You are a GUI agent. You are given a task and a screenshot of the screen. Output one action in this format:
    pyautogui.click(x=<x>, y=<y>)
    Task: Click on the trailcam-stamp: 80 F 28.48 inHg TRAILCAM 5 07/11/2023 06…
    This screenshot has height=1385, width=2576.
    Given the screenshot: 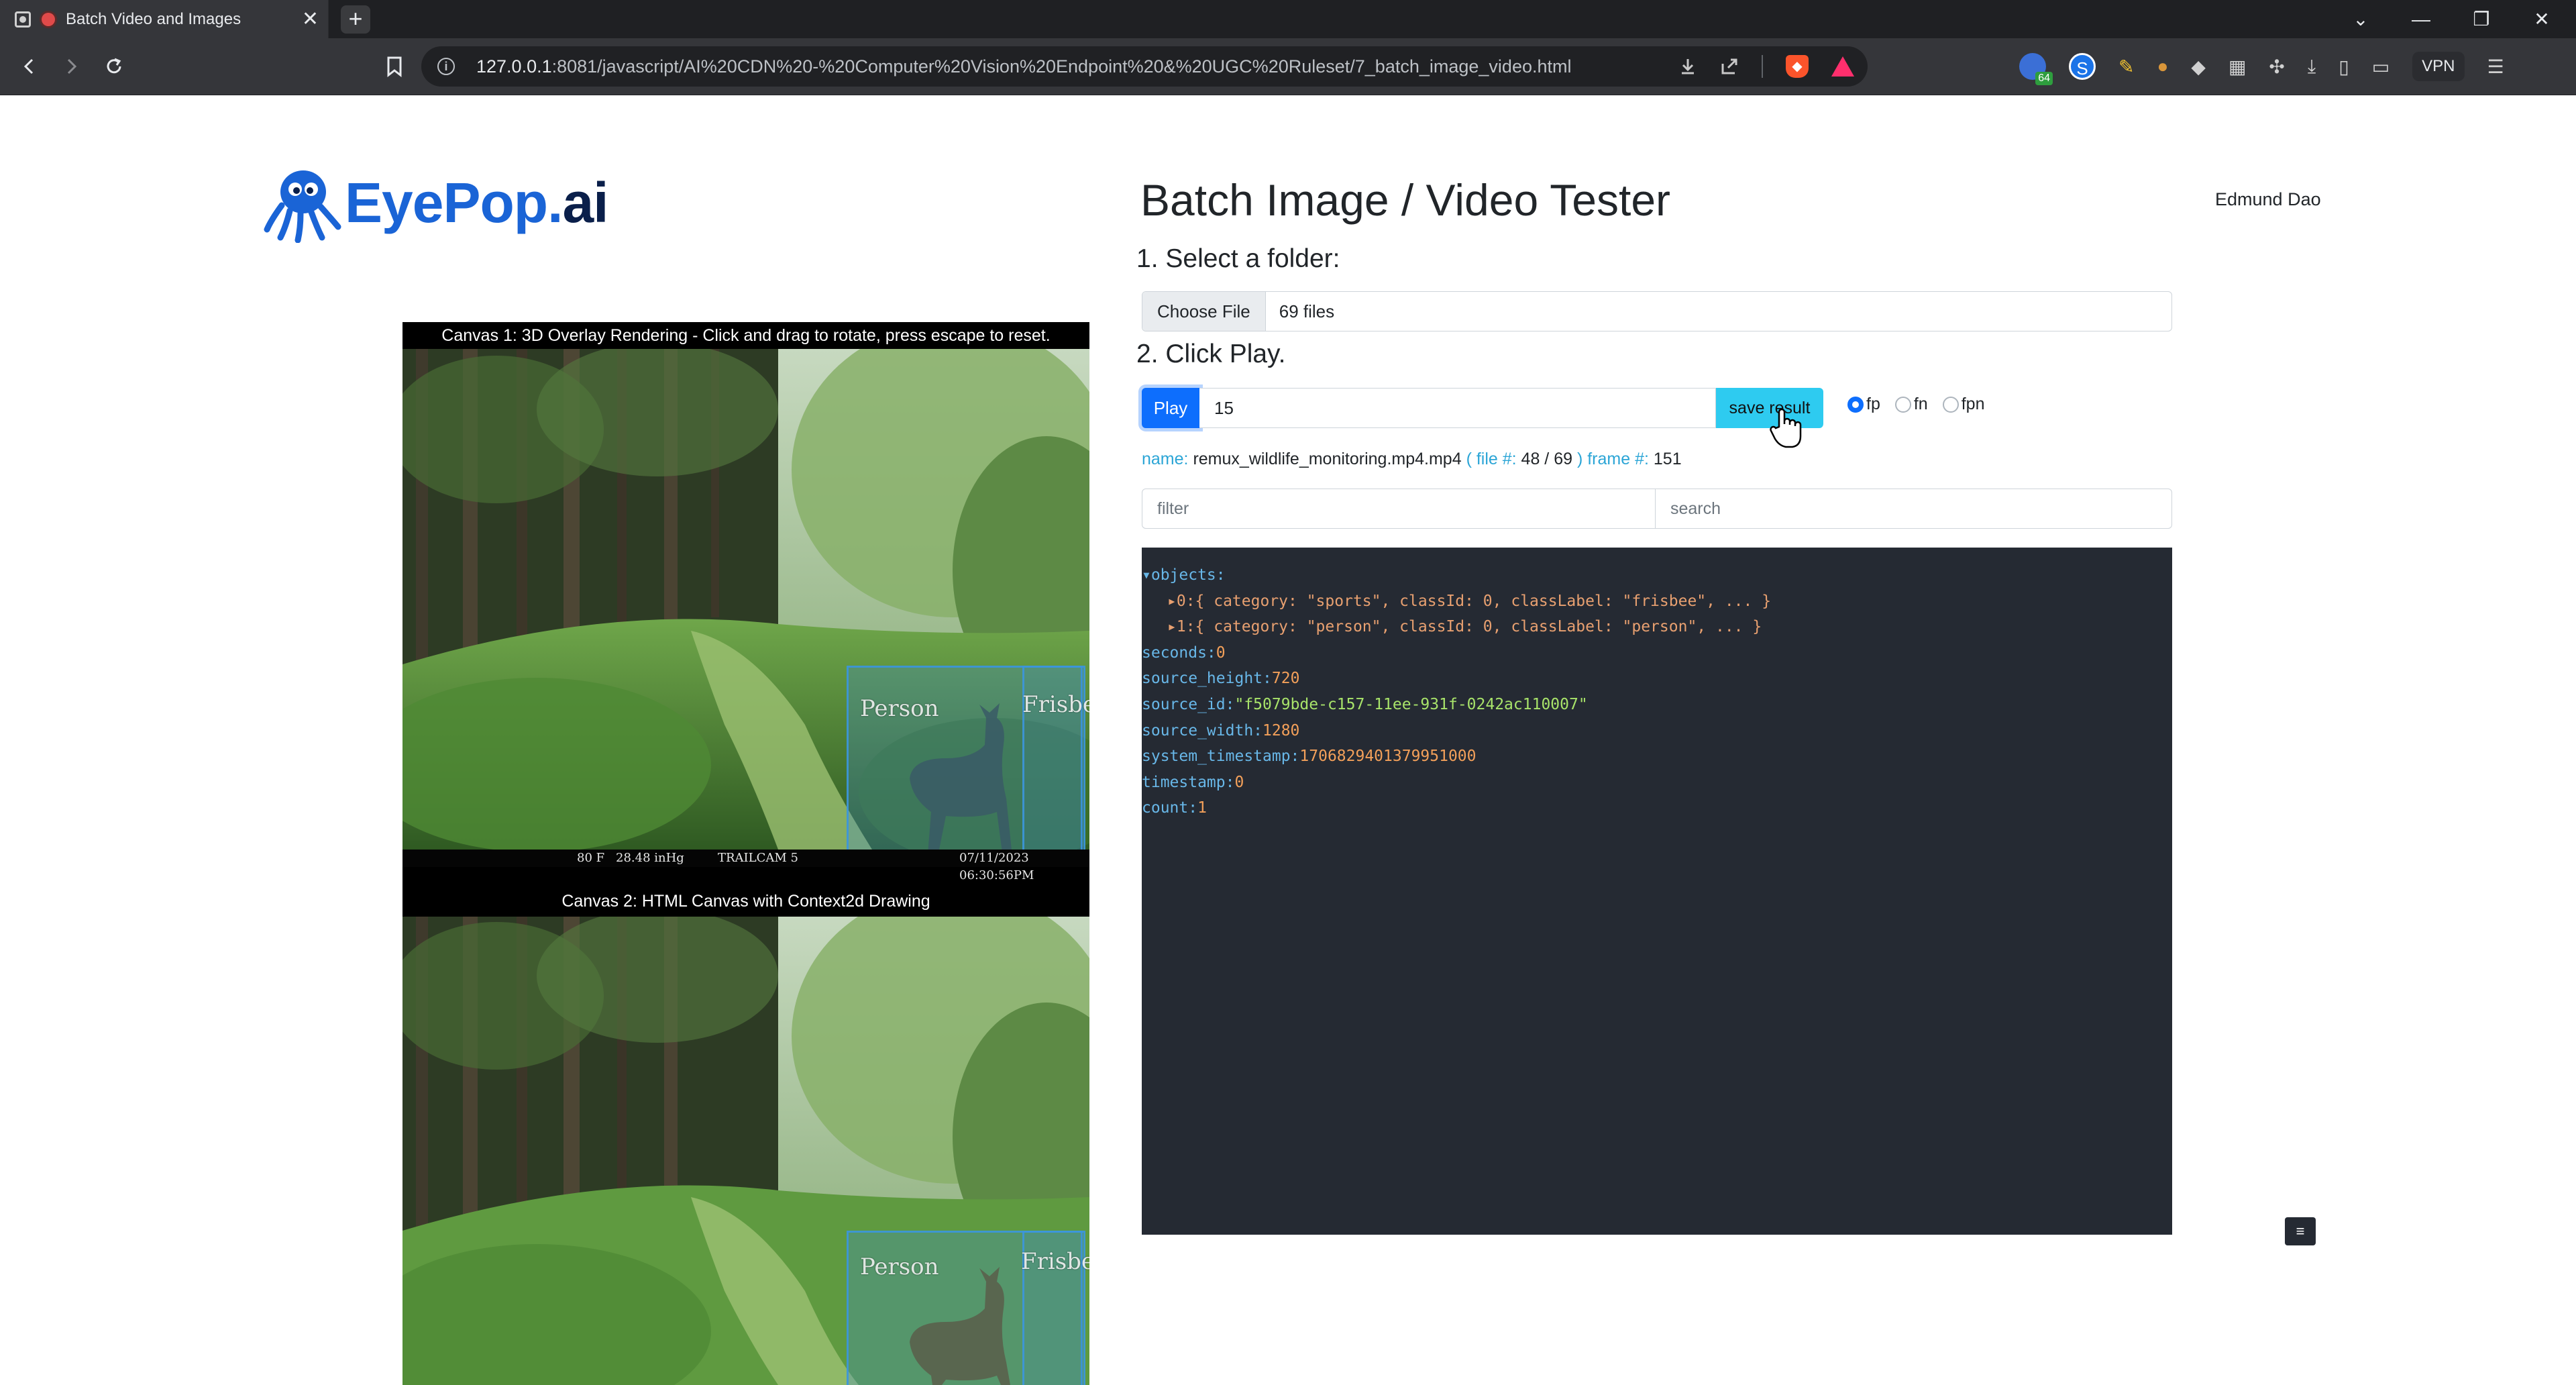 What is the action you would take?
    pyautogui.click(x=745, y=866)
    